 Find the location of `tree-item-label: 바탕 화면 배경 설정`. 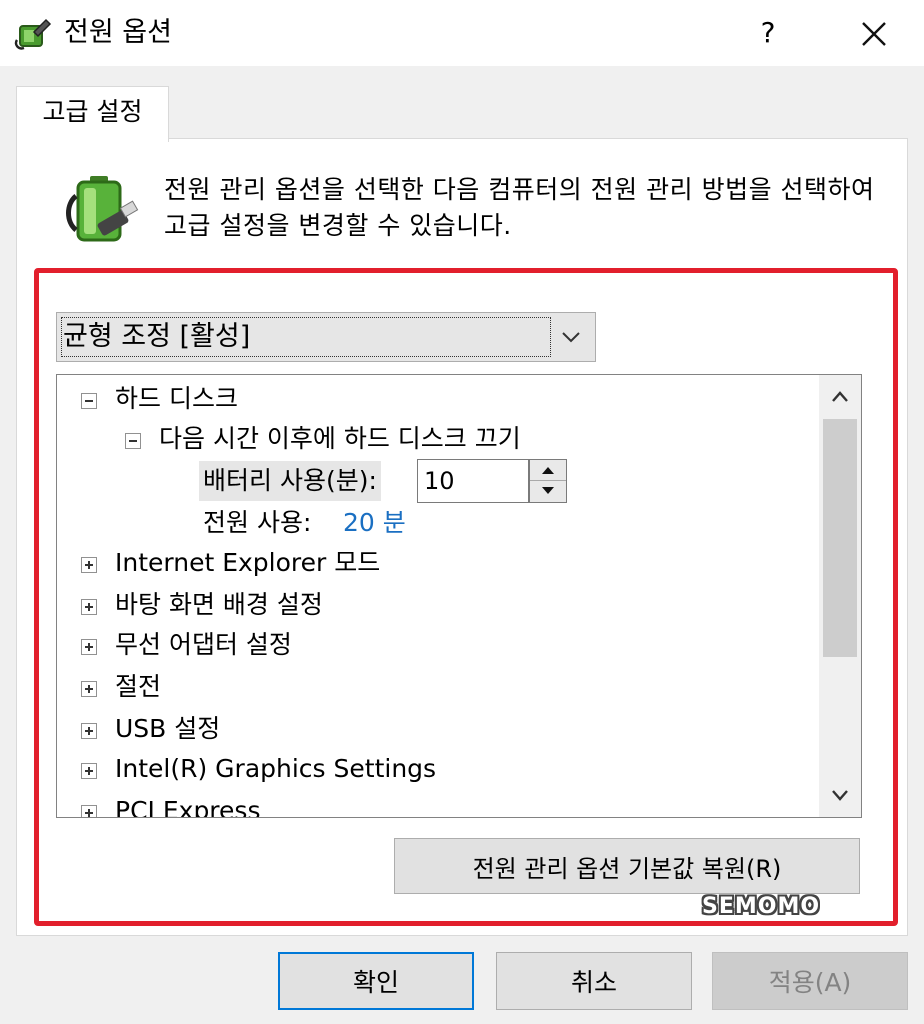

tree-item-label: 바탕 화면 배경 설정 is located at coordinates (219, 604).